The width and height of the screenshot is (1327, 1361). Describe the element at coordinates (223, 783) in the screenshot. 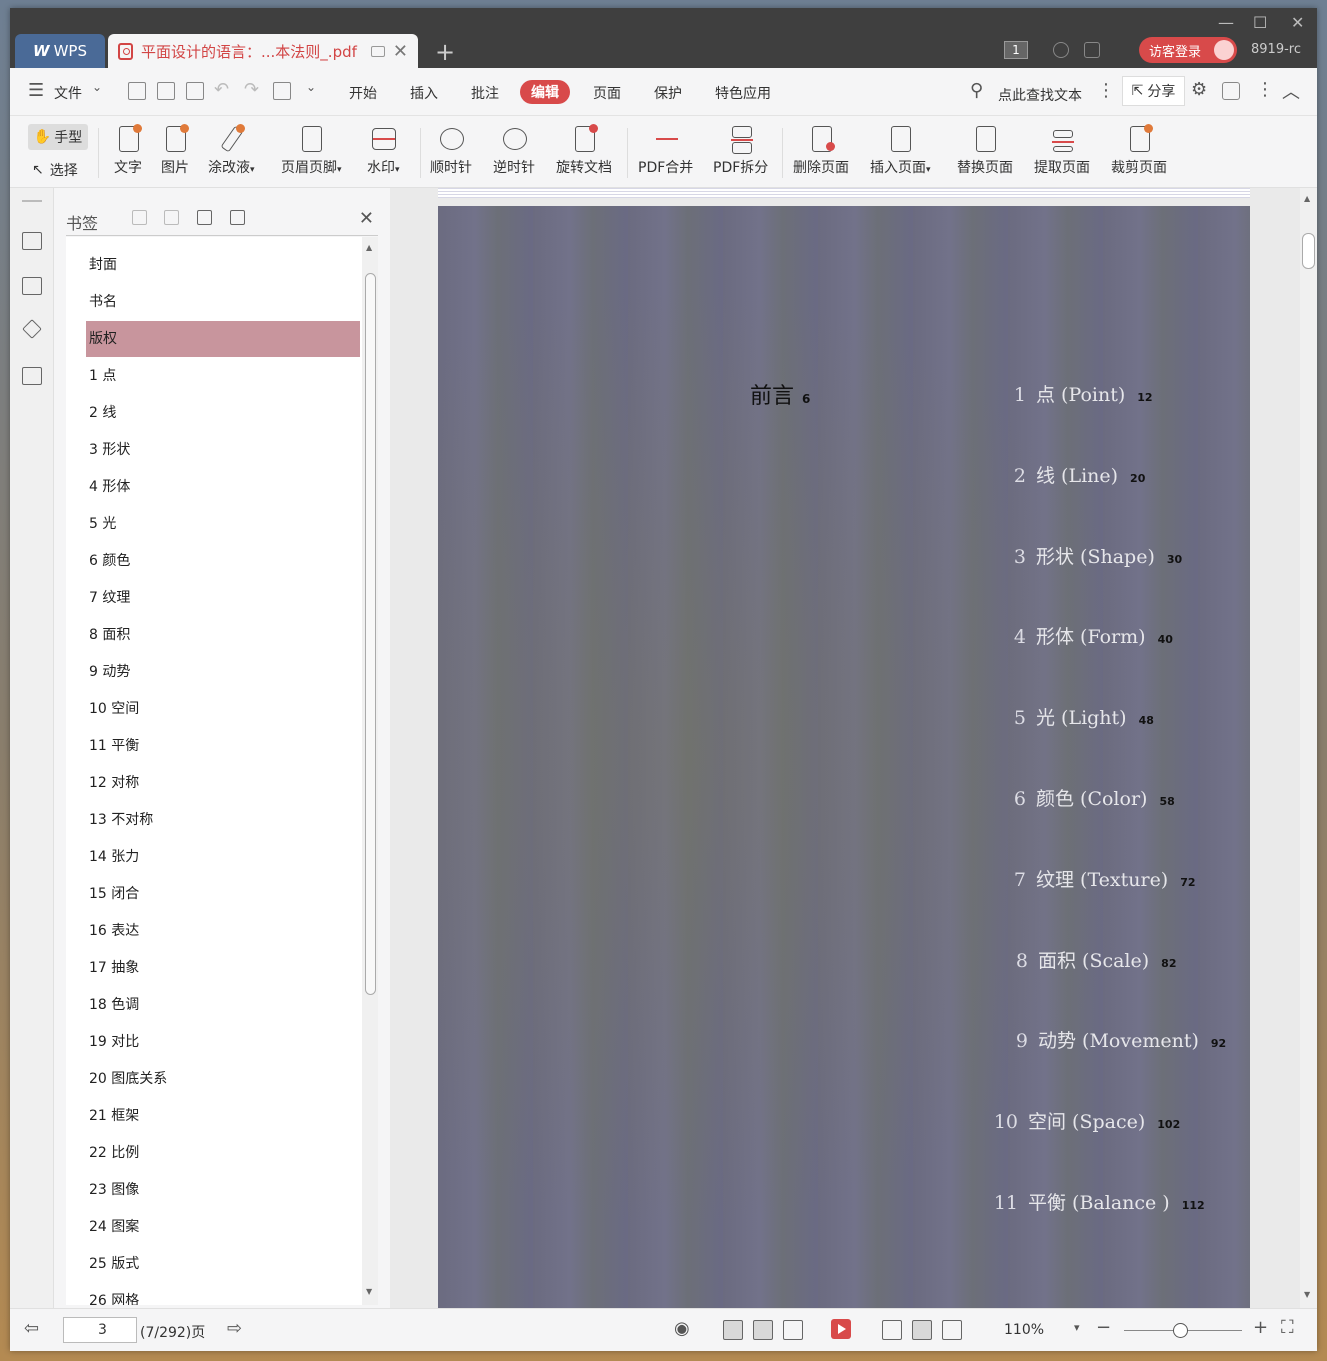

I see `bookmark-item: 12 对称` at that location.